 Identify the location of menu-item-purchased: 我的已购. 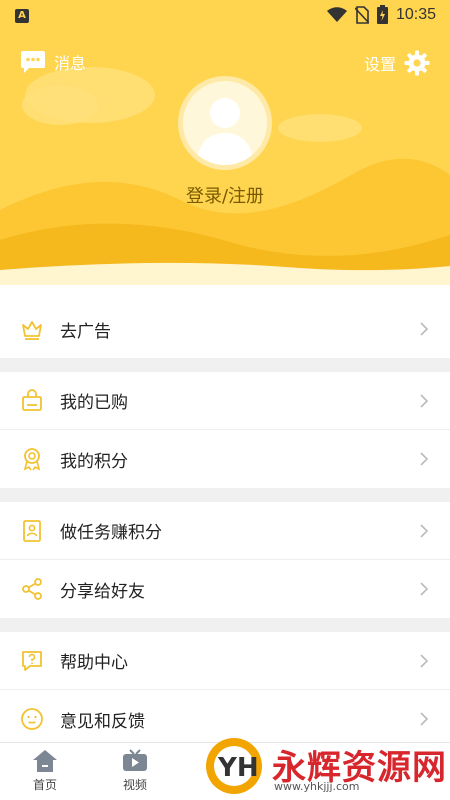
(225, 401).